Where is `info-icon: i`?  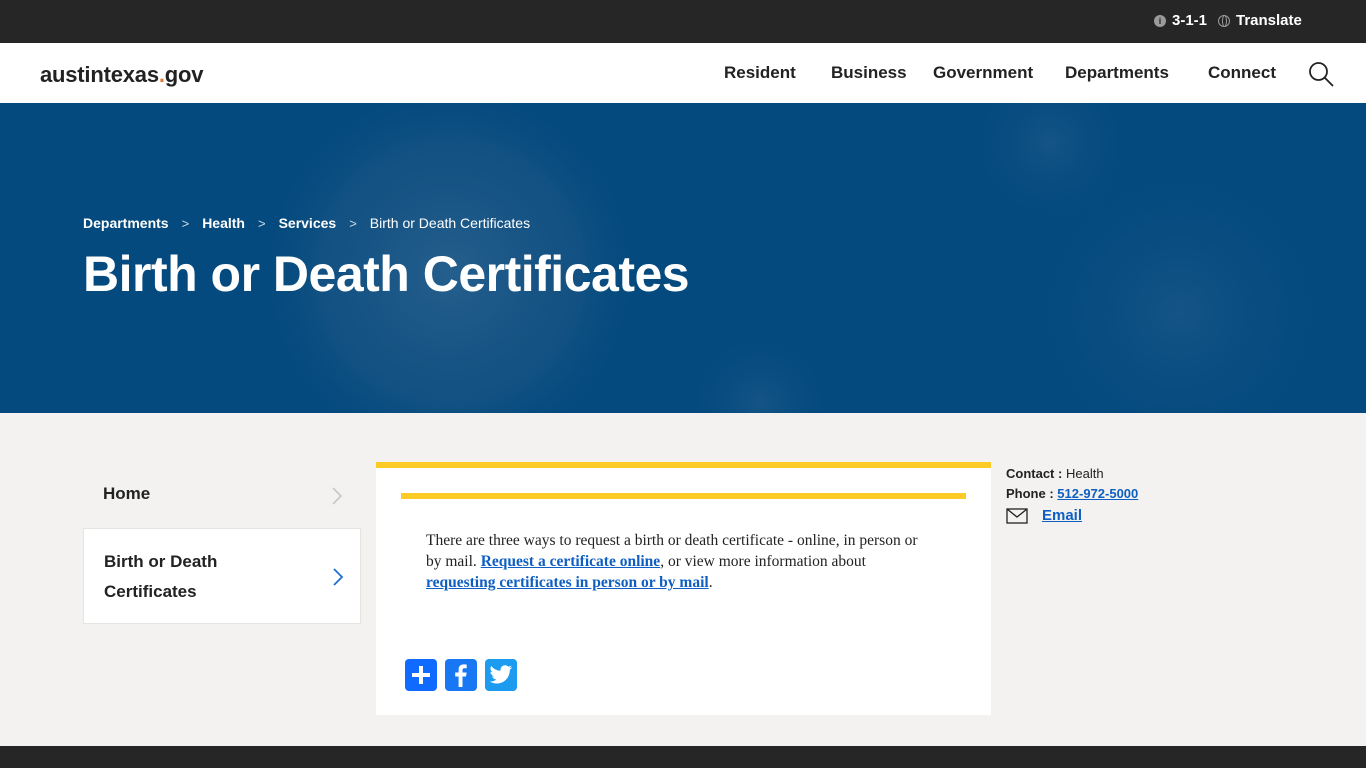 info-icon: i is located at coordinates (1160, 20).